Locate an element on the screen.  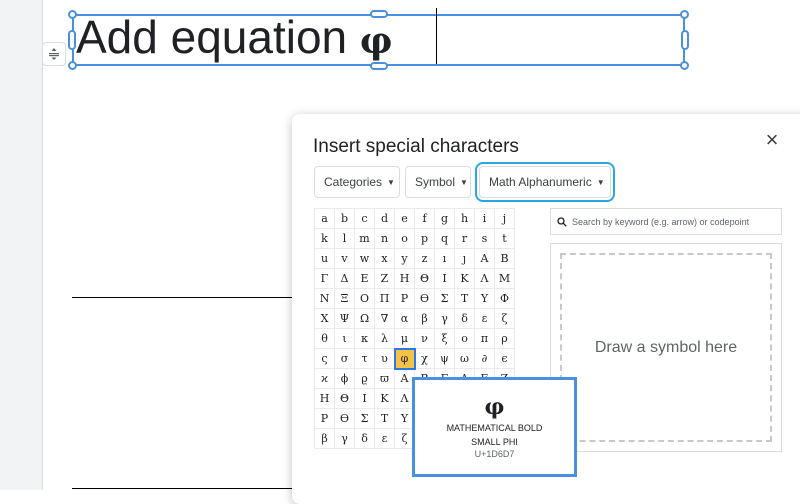
character-cell: u is located at coordinates (324, 258).